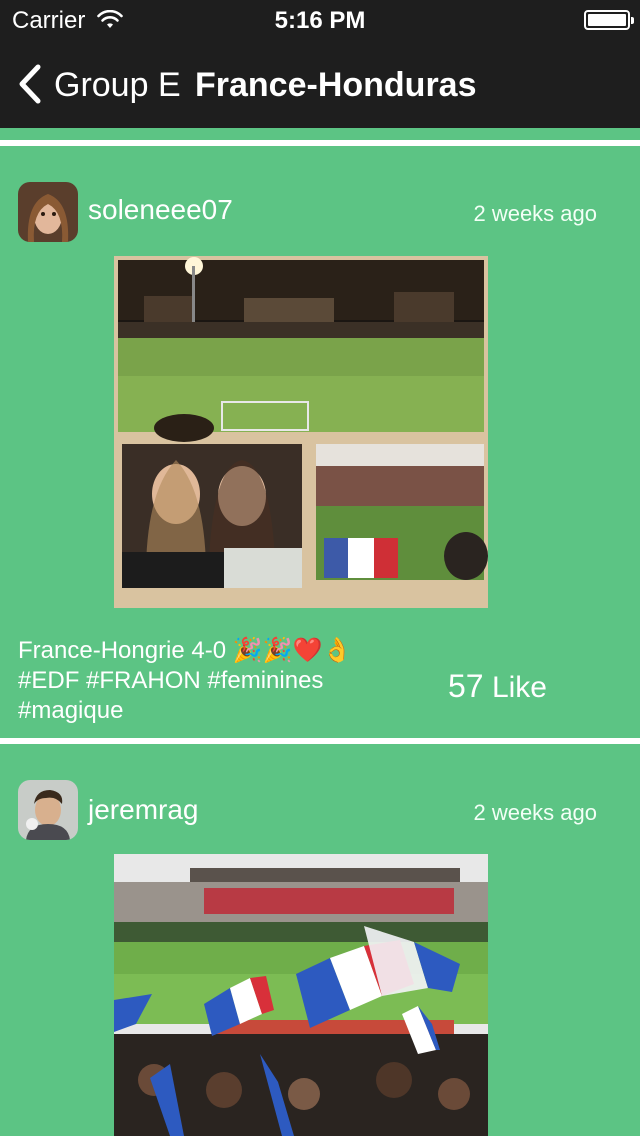 This screenshot has height=1136, width=640. I want to click on chevron-left-icon, so click(31, 84).